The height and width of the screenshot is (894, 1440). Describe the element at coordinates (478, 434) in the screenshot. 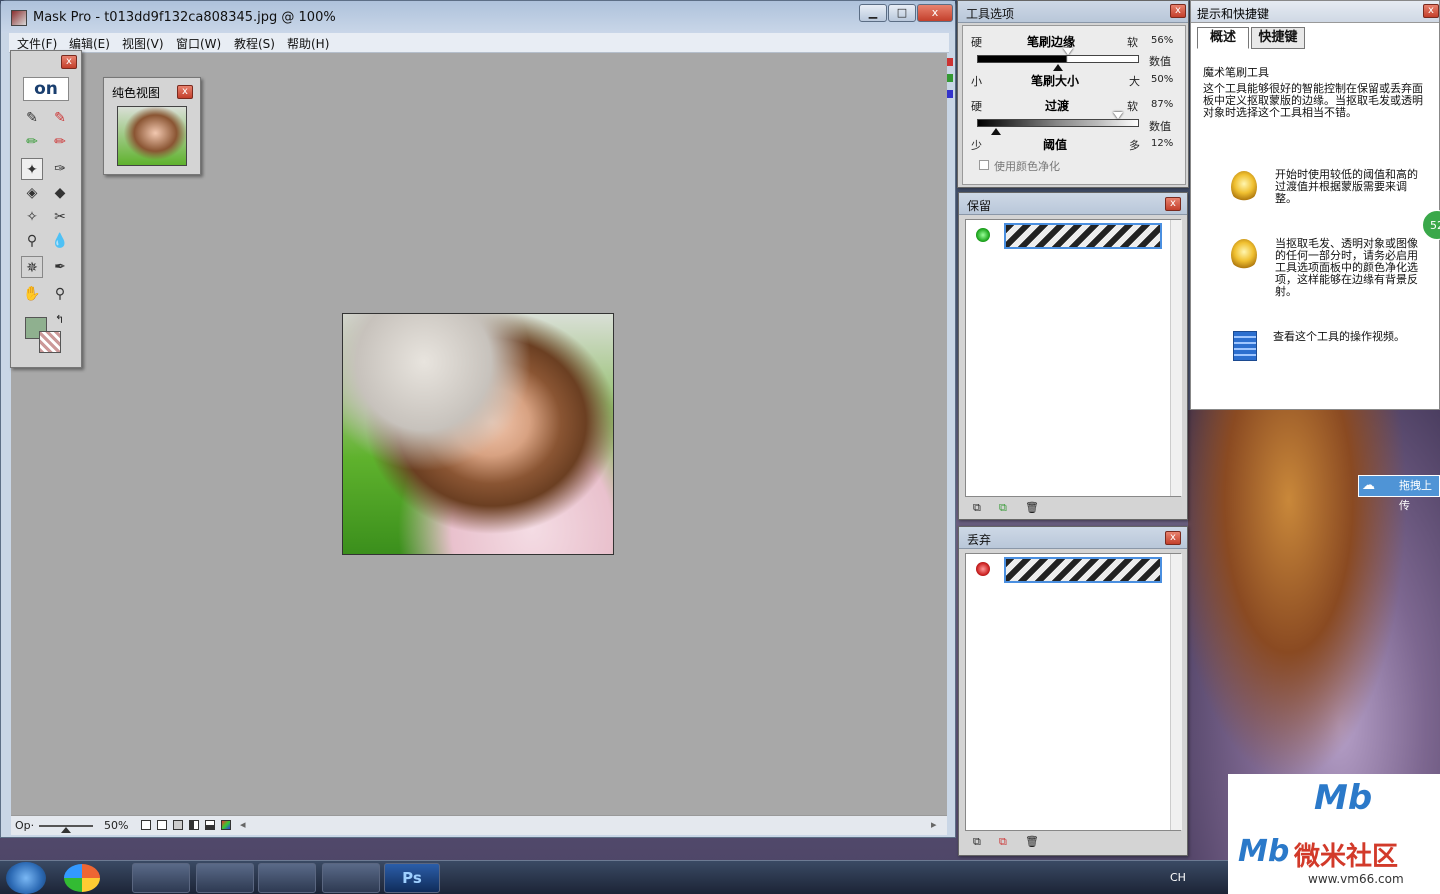

I see `image-canvas` at that location.